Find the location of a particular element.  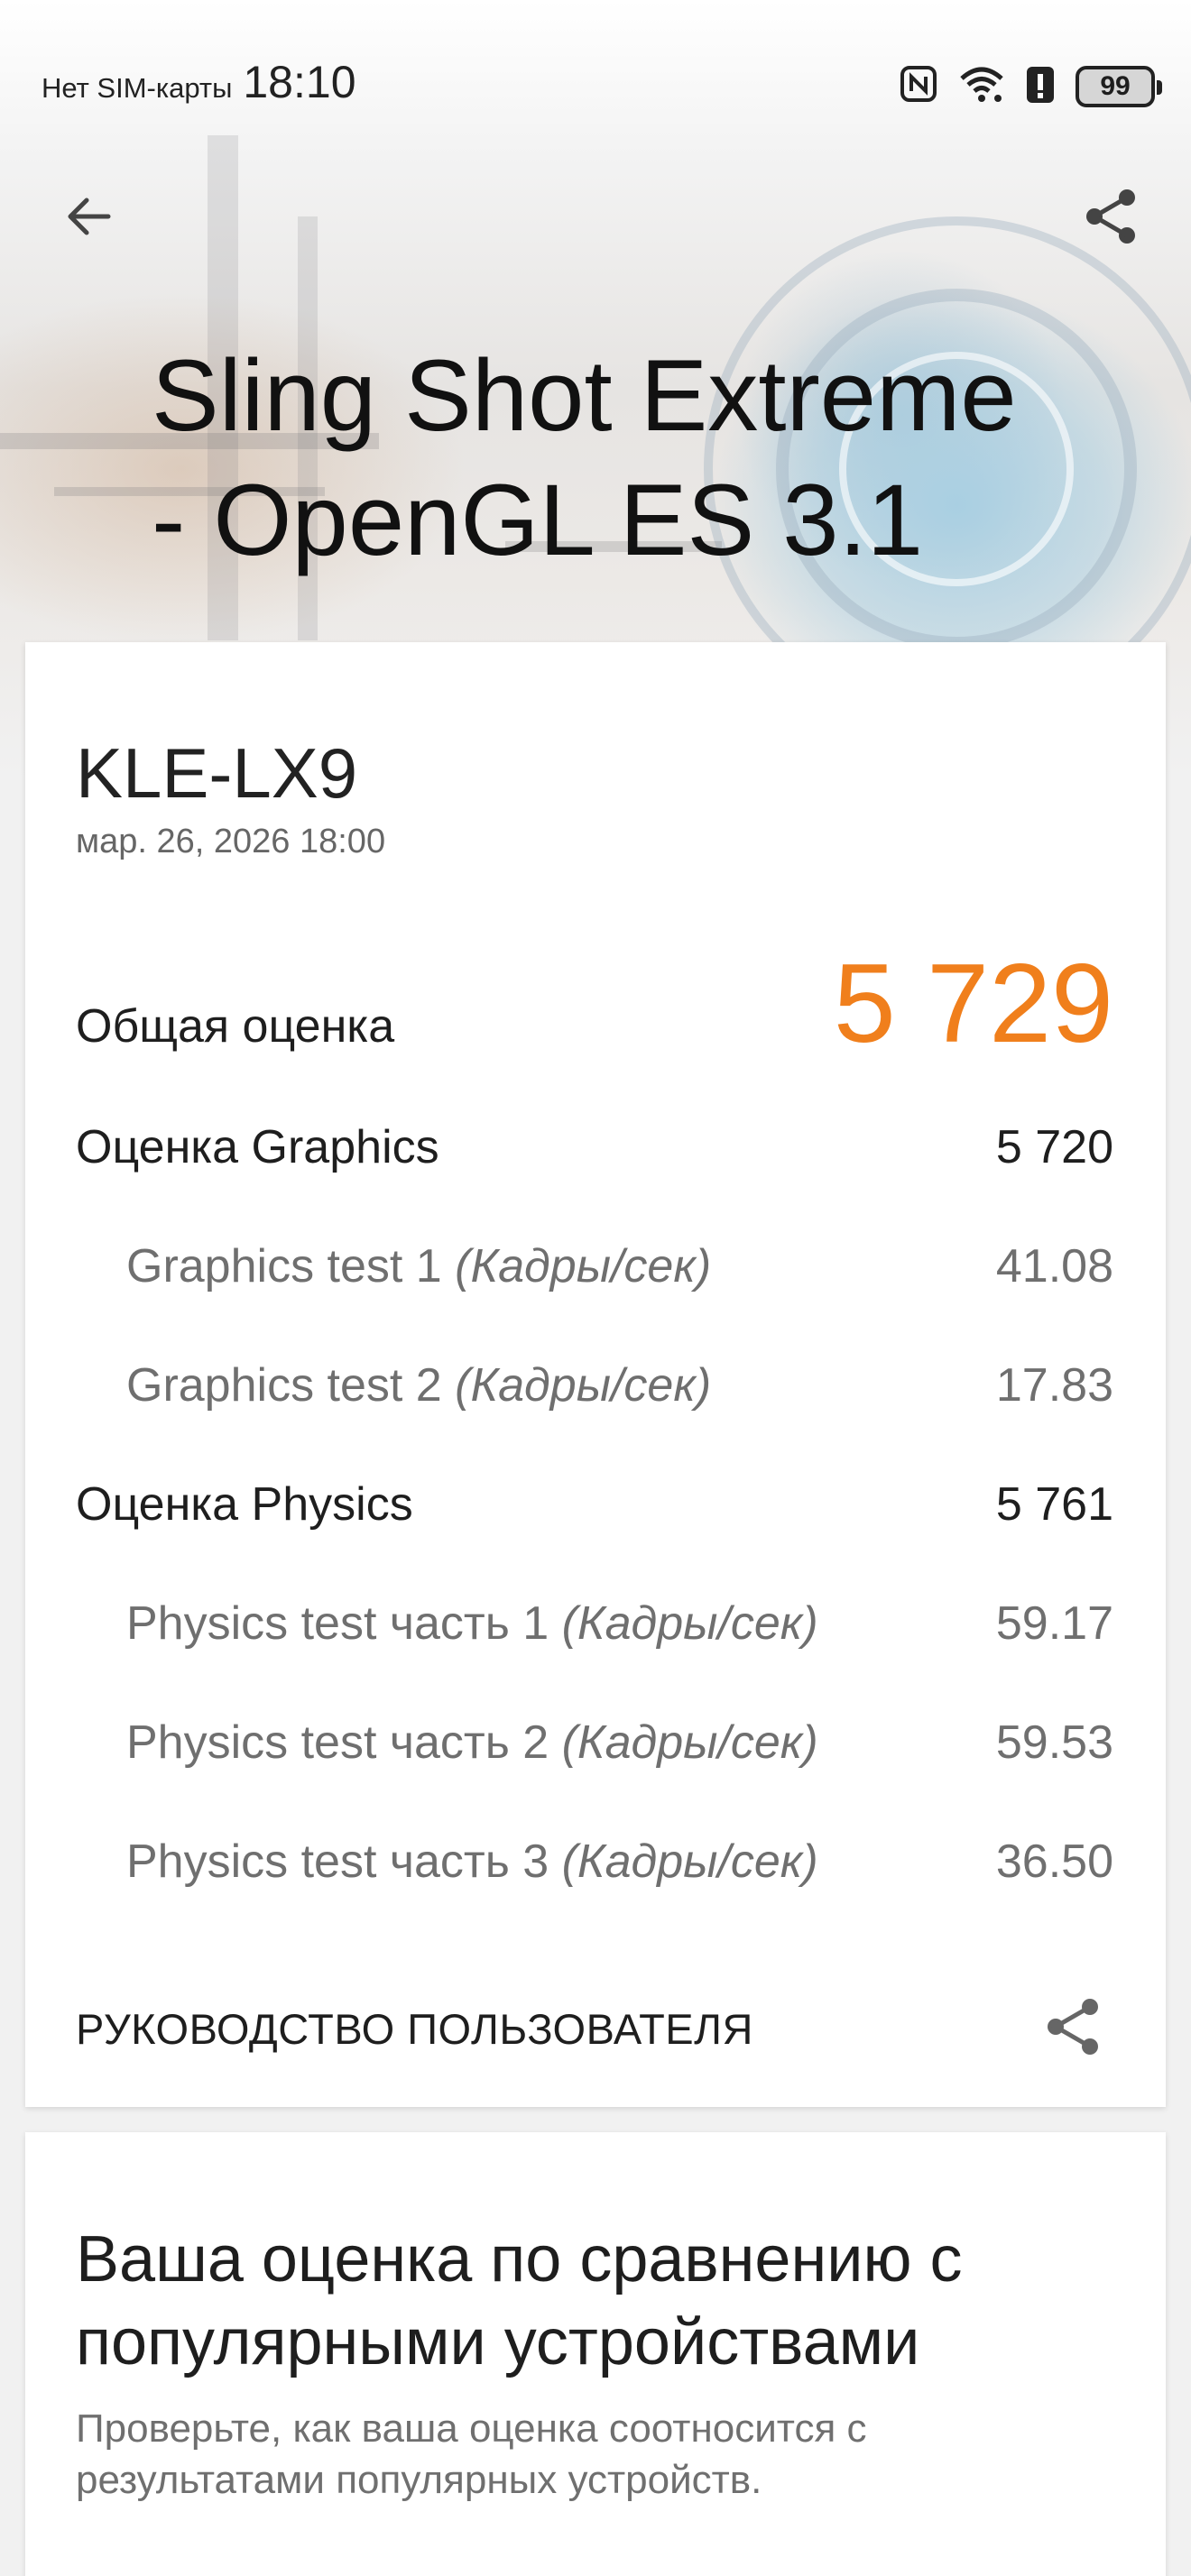

title-line-1: Sling Shot Extreme is located at coordinates (584, 395).